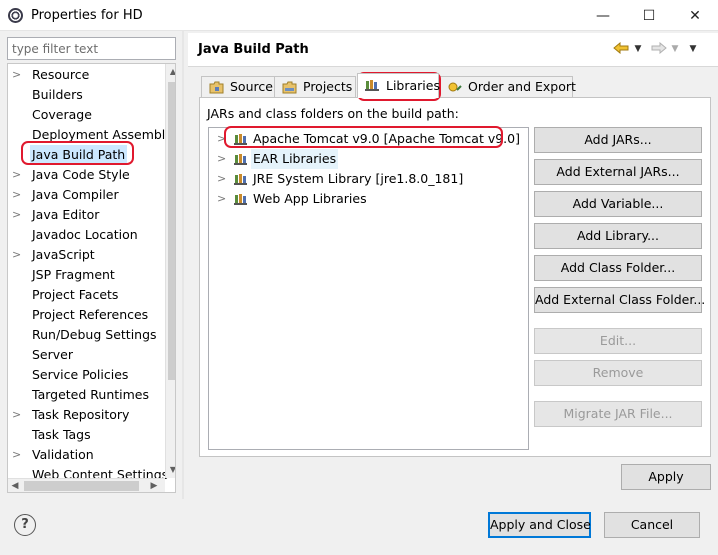  Describe the element at coordinates (315, 87) in the screenshot. I see `tab-projects: Projects` at that location.